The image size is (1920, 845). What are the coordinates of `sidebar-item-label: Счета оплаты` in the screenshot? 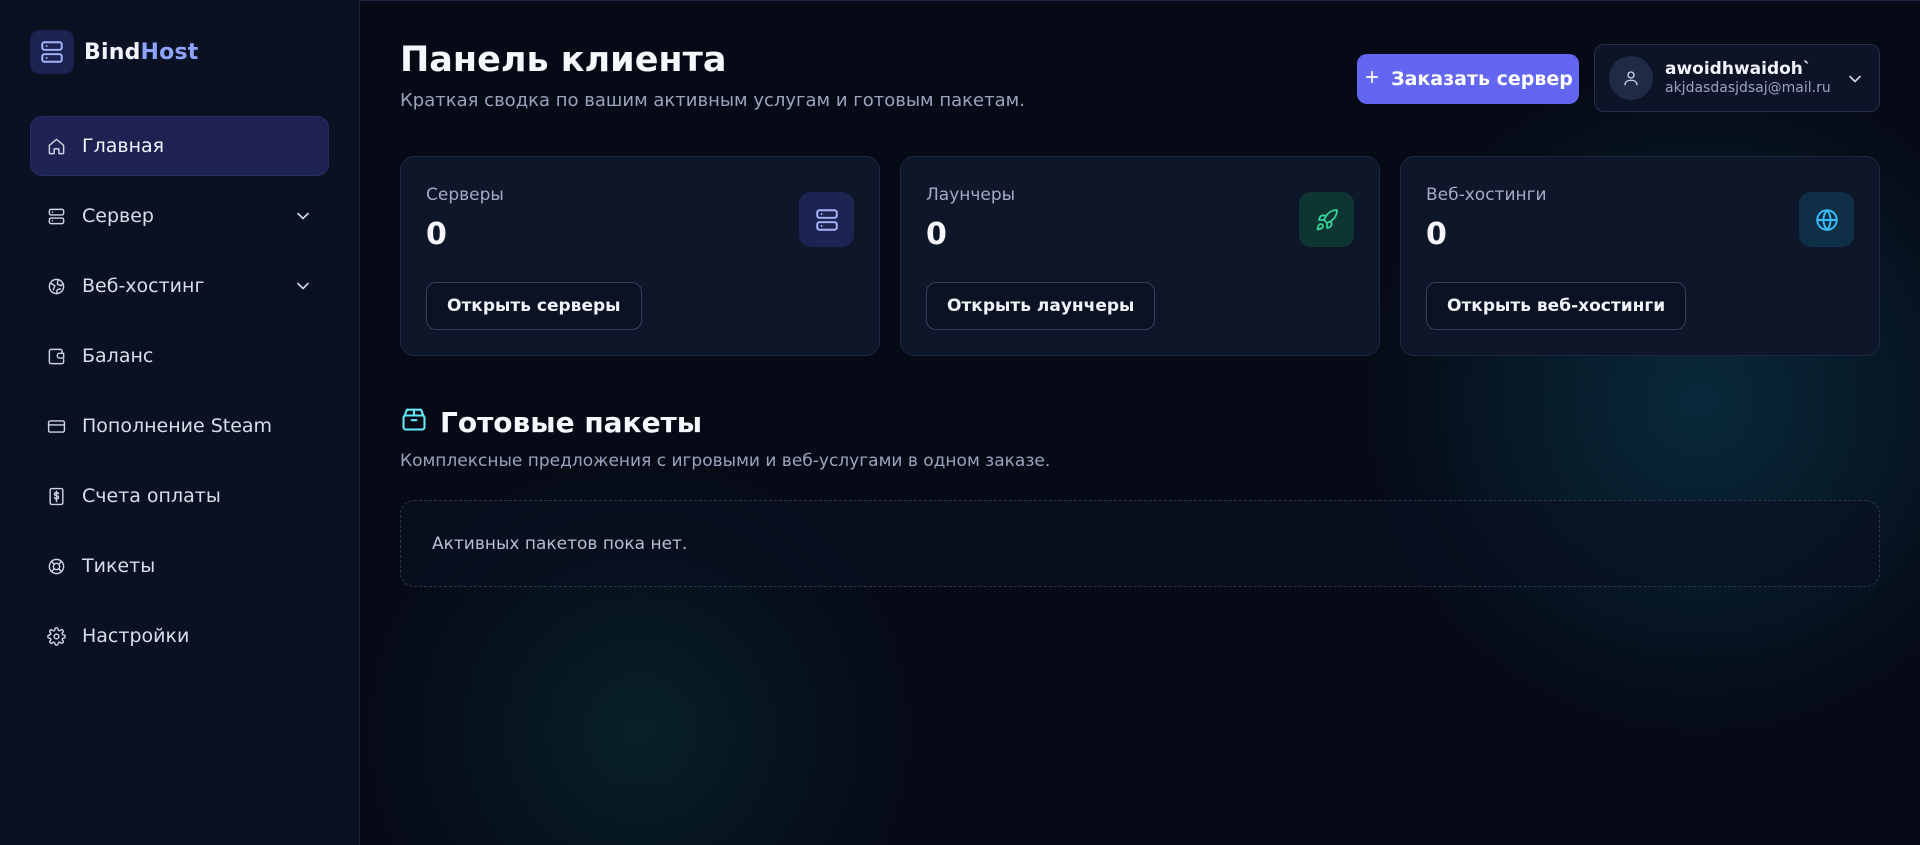 It's located at (151, 496).